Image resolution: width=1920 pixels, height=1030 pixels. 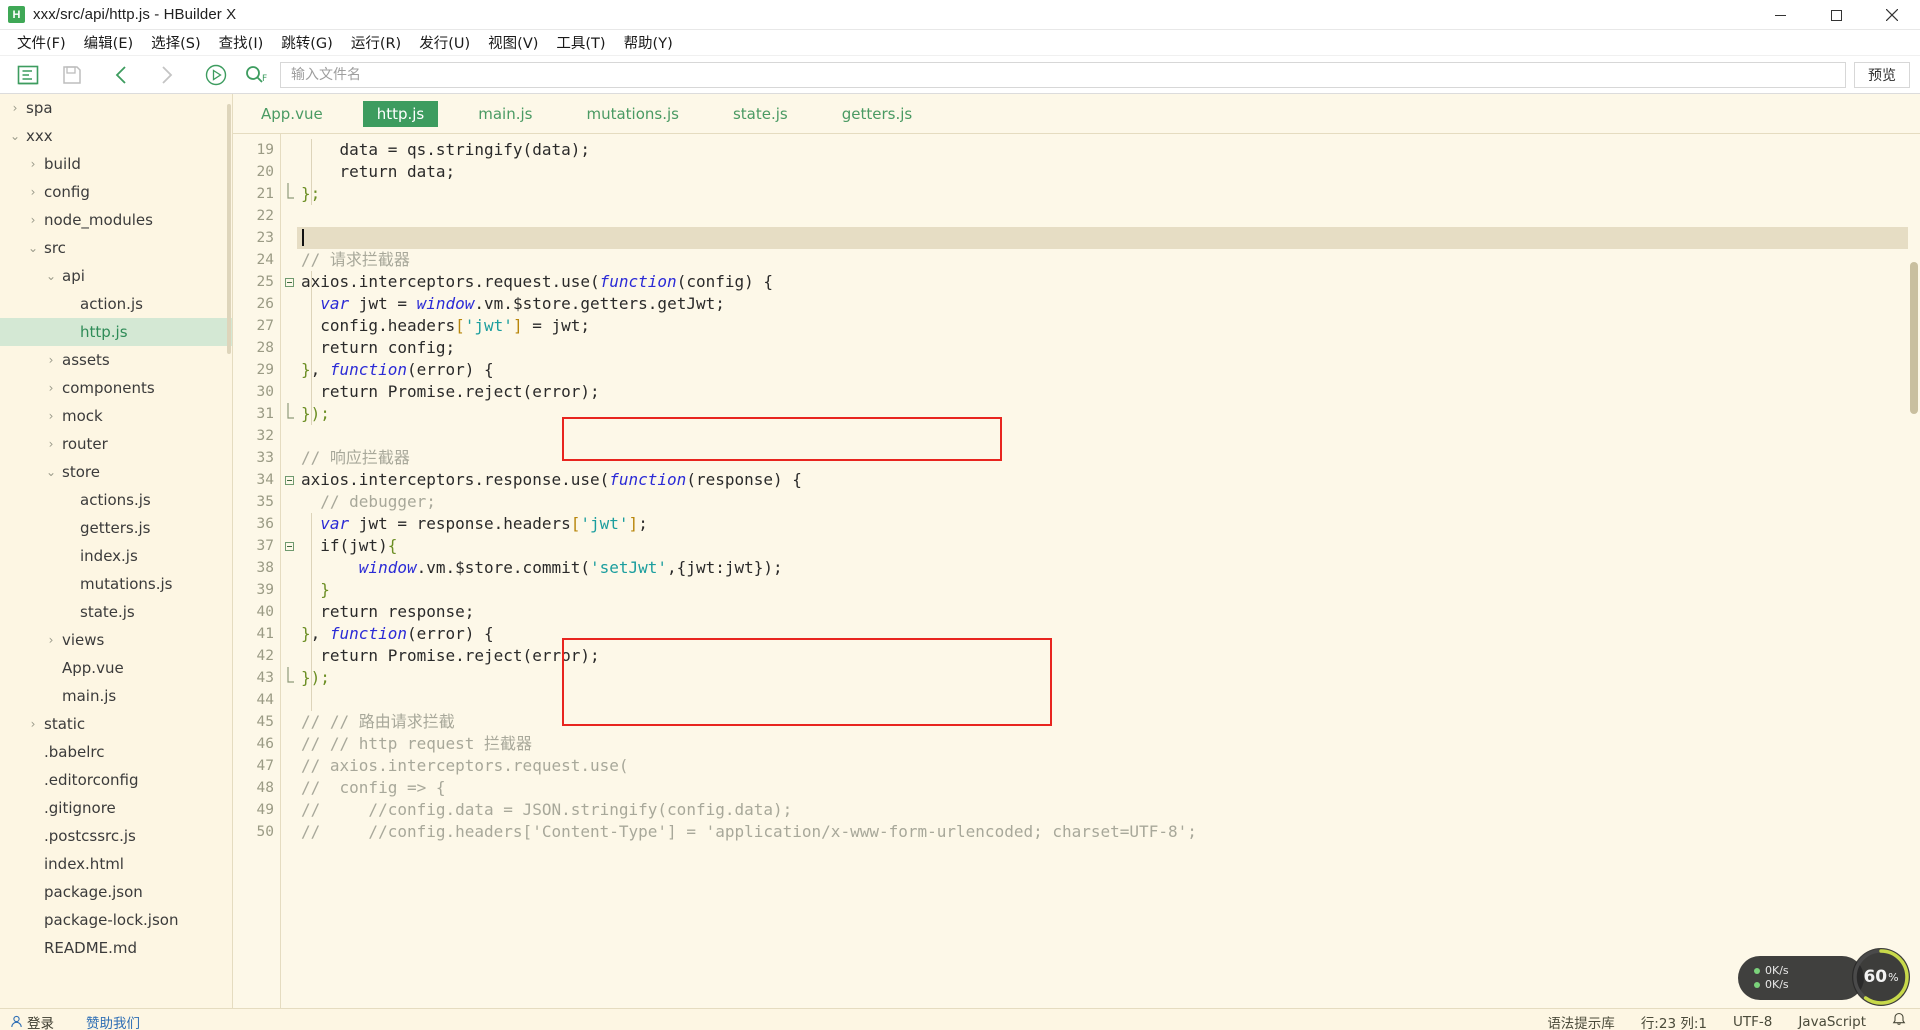 What do you see at coordinates (116, 472) in the screenshot?
I see `tree-item-store: ⌄ store` at bounding box center [116, 472].